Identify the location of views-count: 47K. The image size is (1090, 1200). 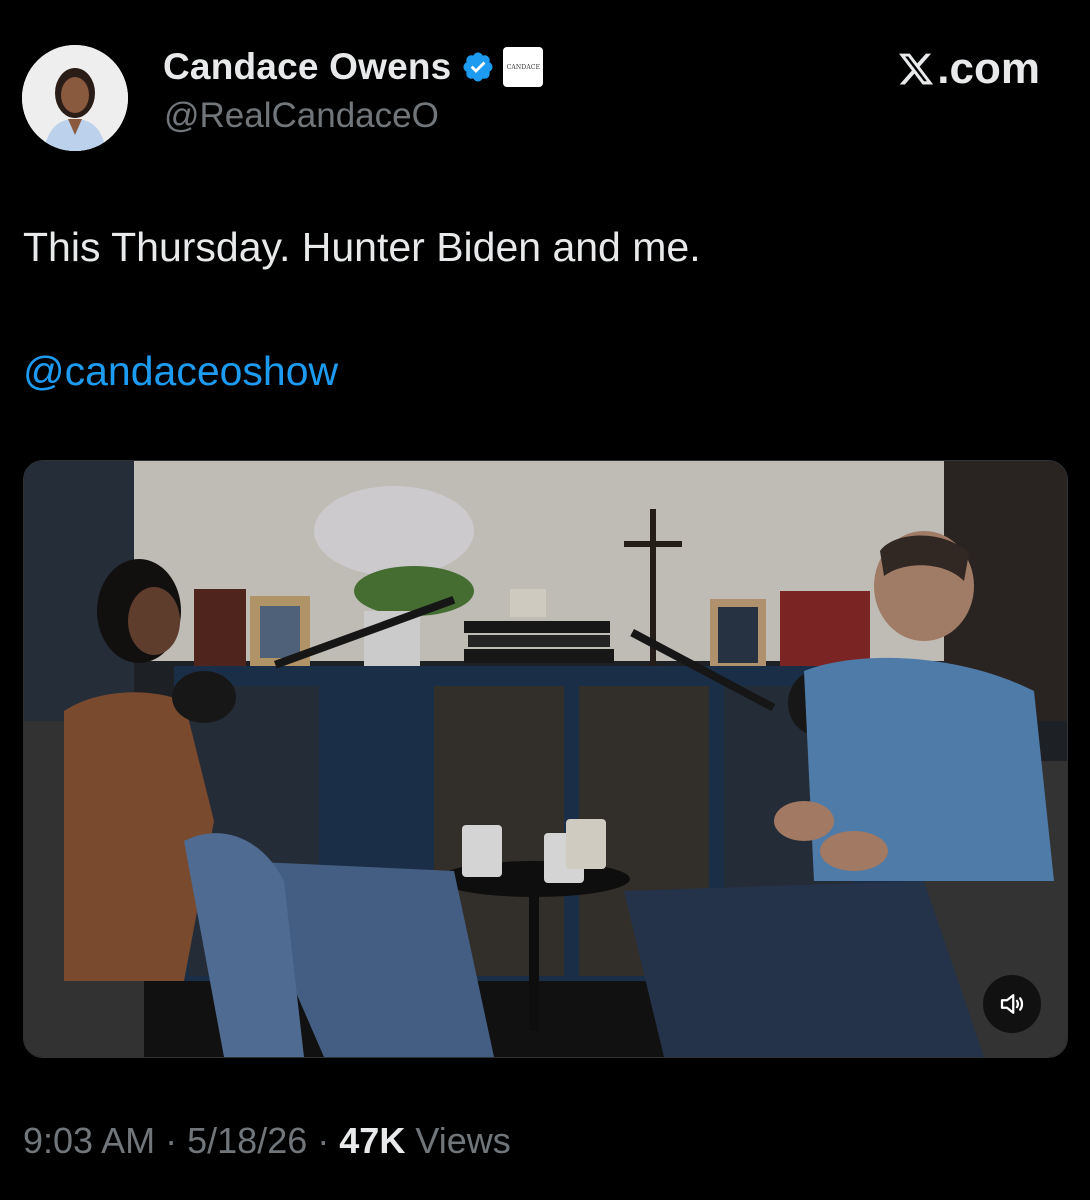
(372, 1140).